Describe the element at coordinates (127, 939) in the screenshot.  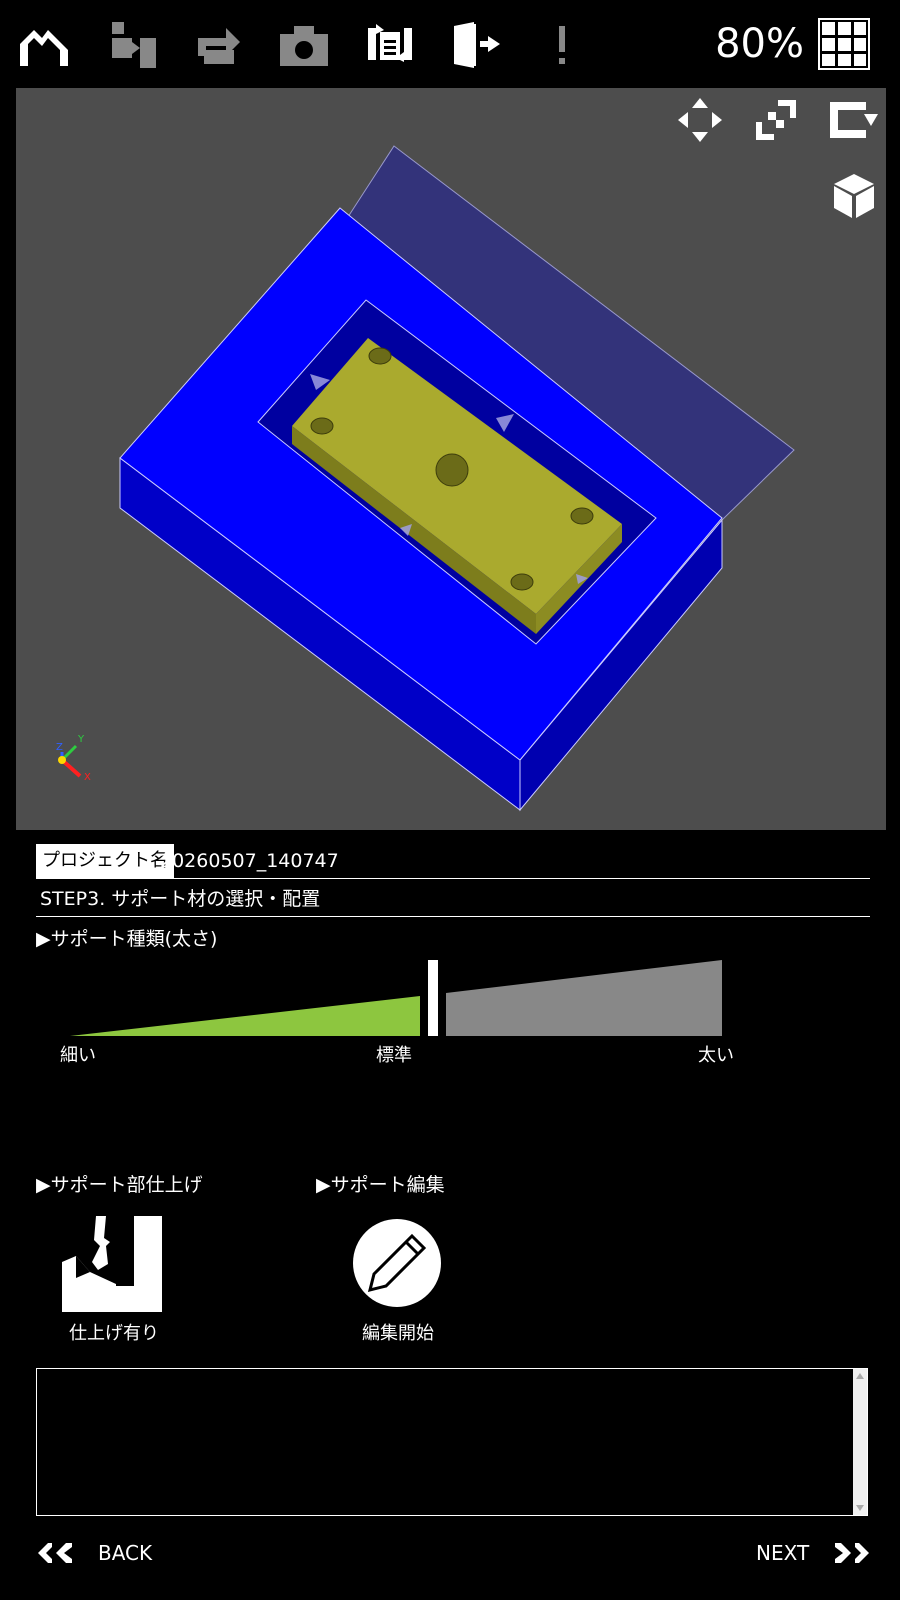
I see `support-type-title: ▶サポート種類(太さ)` at that location.